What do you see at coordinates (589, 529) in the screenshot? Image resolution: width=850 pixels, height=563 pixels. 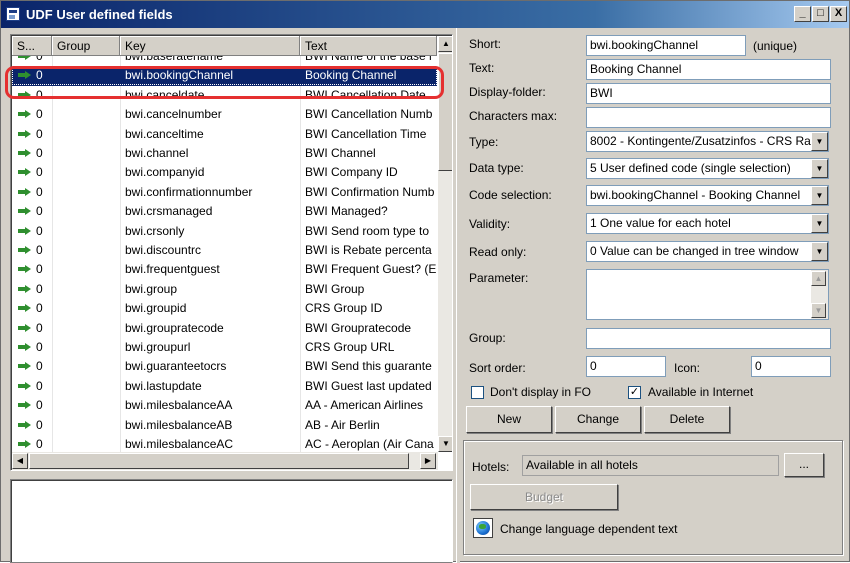 I see `change-language-link: Change language dependent text` at bounding box center [589, 529].